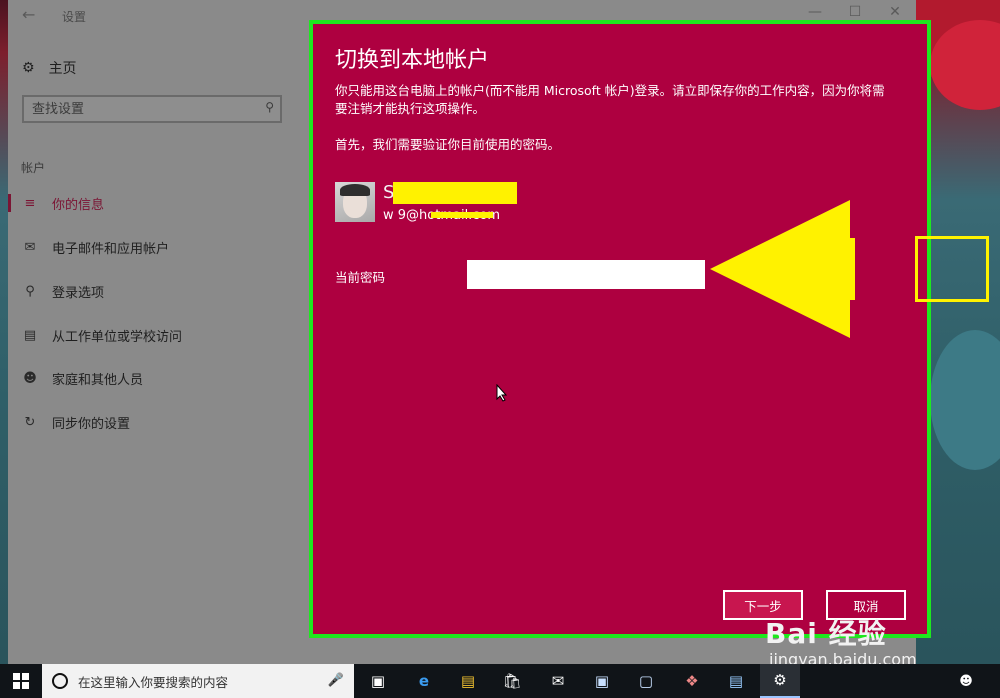  I want to click on sidebar-item-work-access: ▤ 从工作单位或学校访问, so click(153, 335).